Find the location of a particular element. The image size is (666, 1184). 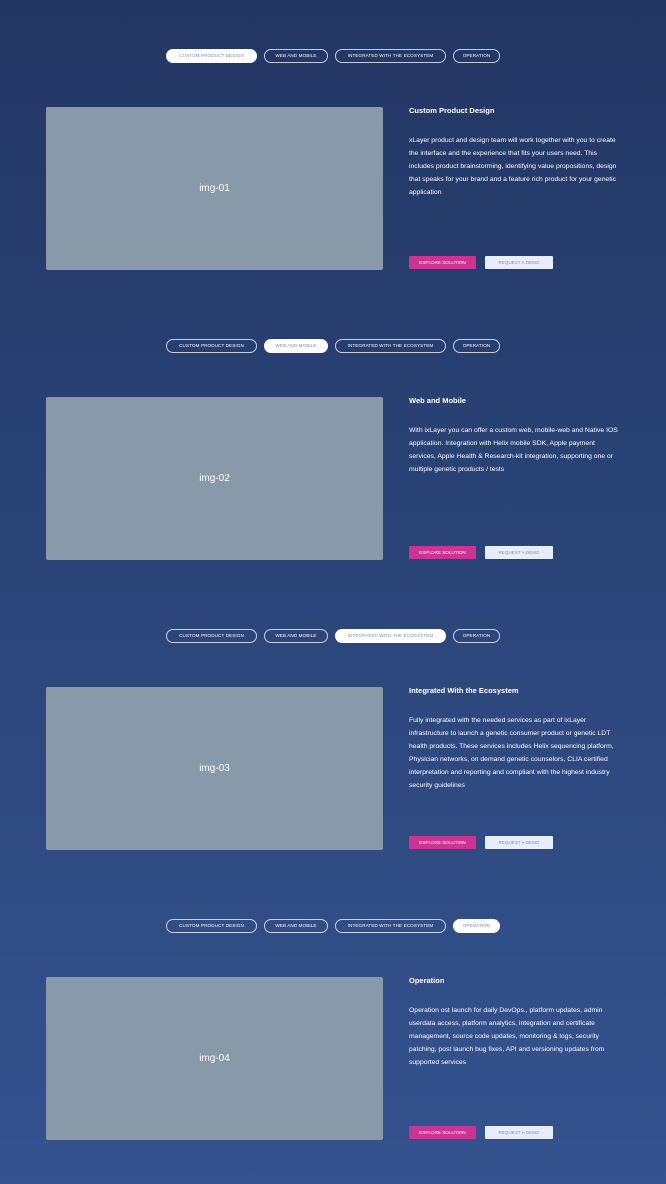

section-image-placeholder: img-02 is located at coordinates (214, 478).